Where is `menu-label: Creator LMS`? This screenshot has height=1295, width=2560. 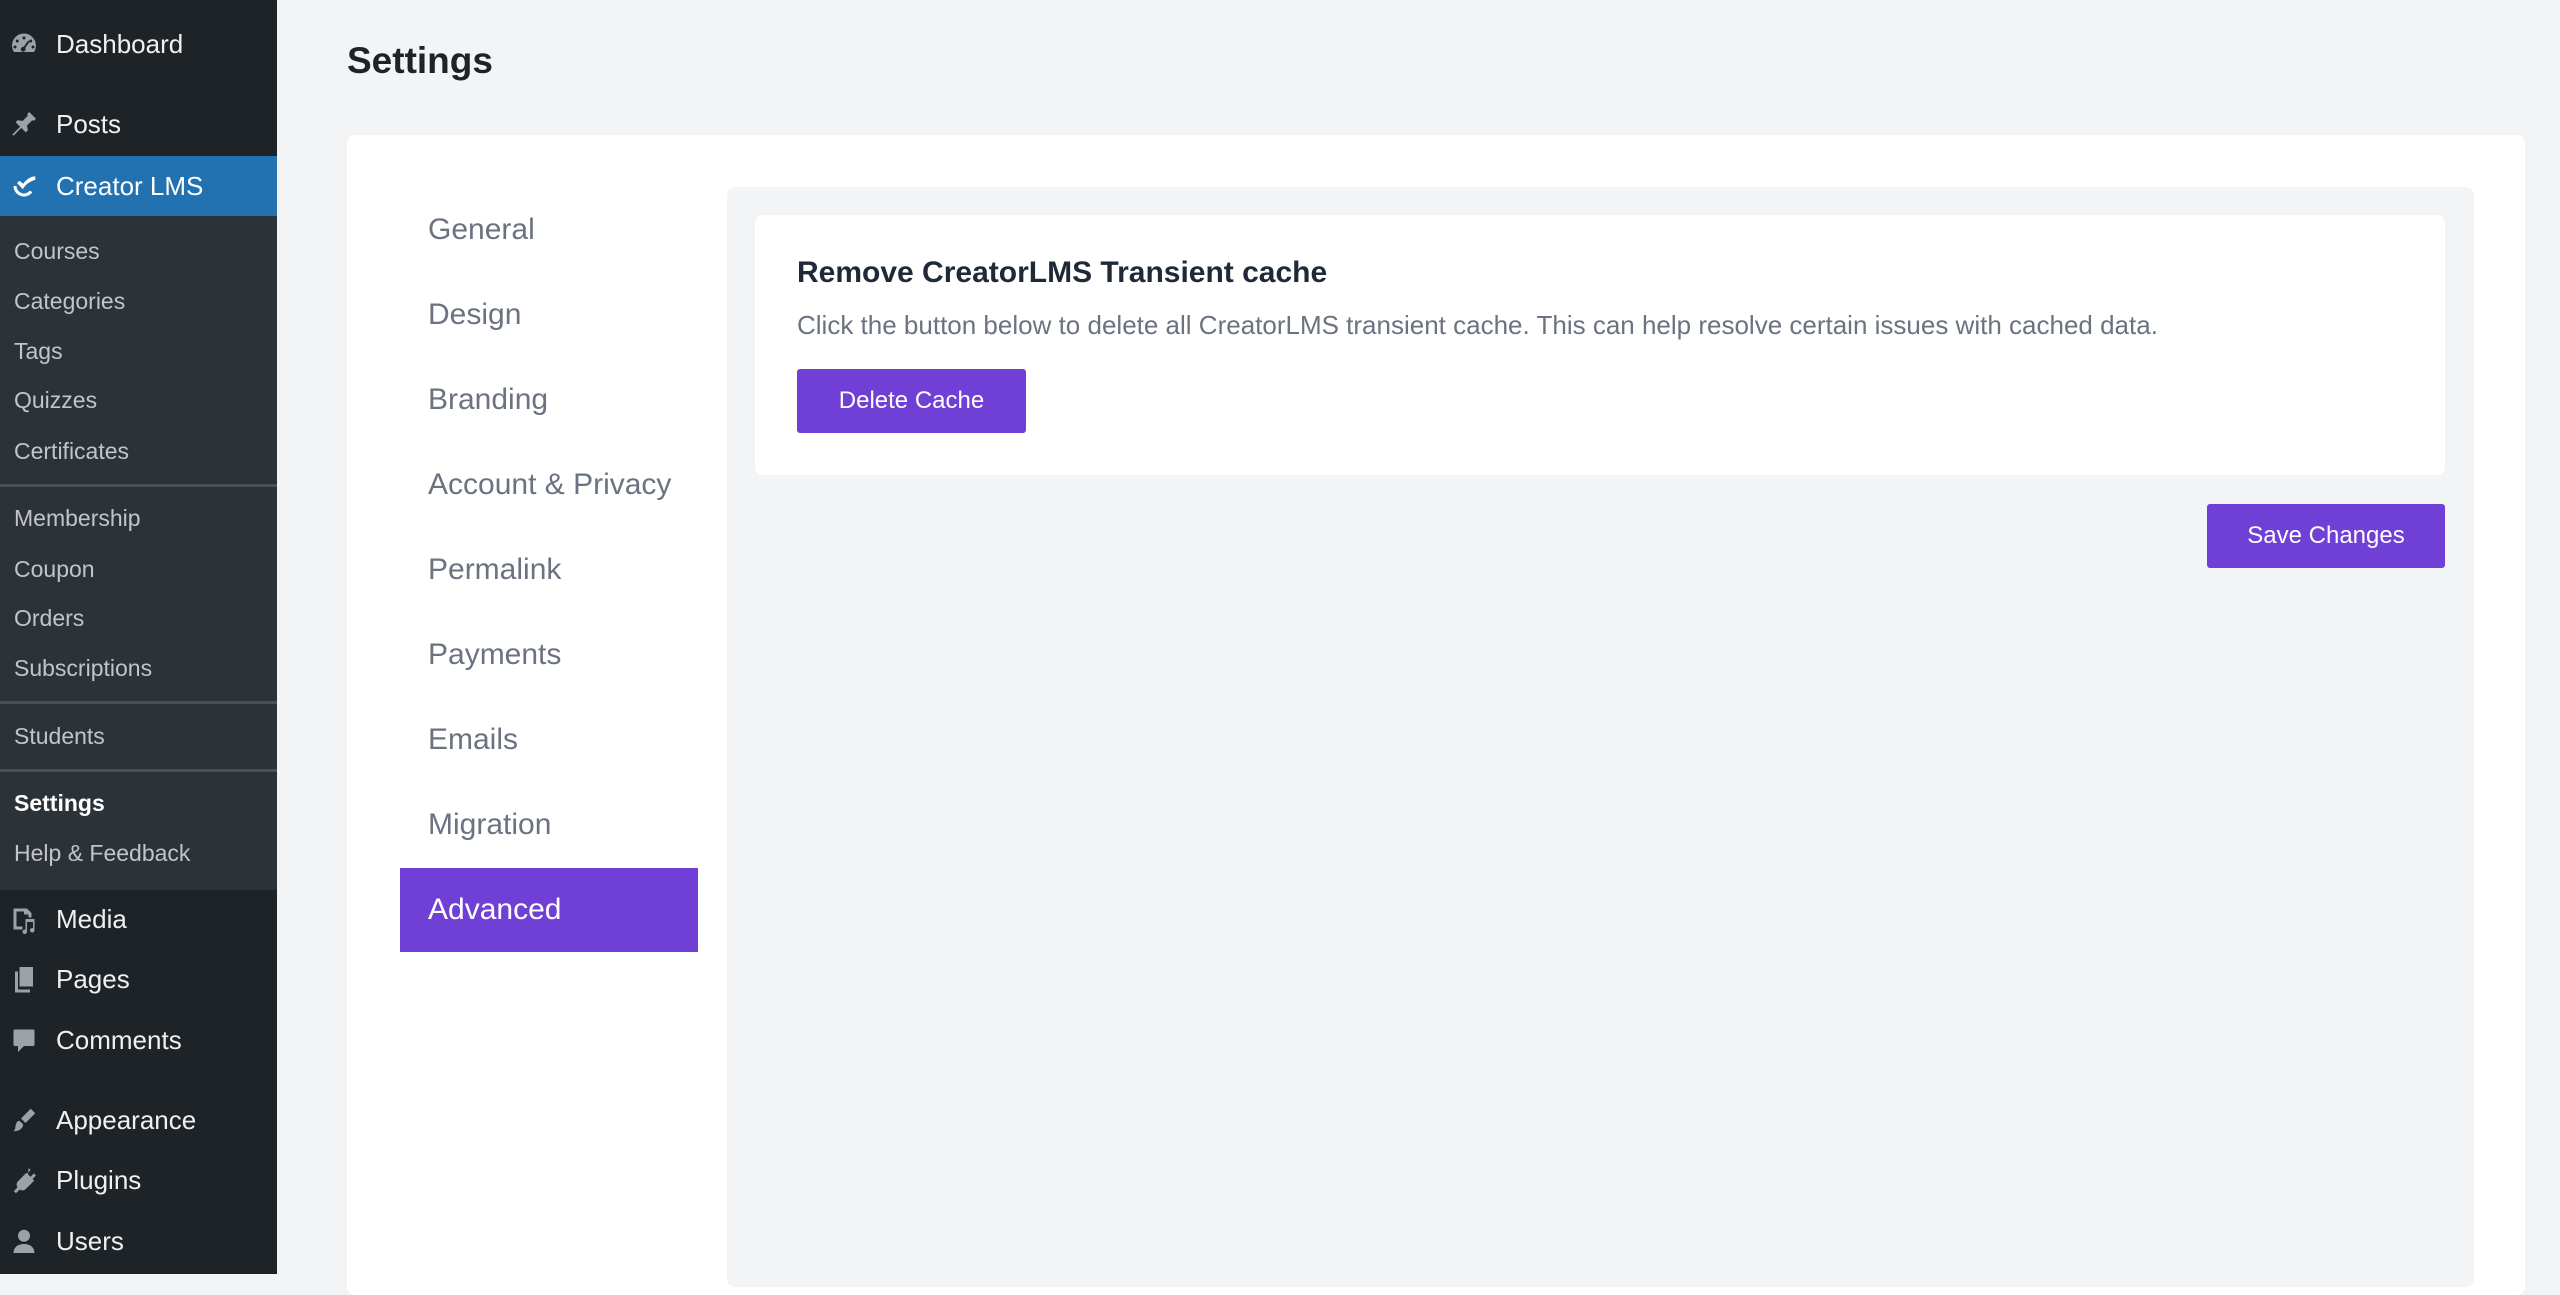
menu-label: Creator LMS is located at coordinates (130, 185).